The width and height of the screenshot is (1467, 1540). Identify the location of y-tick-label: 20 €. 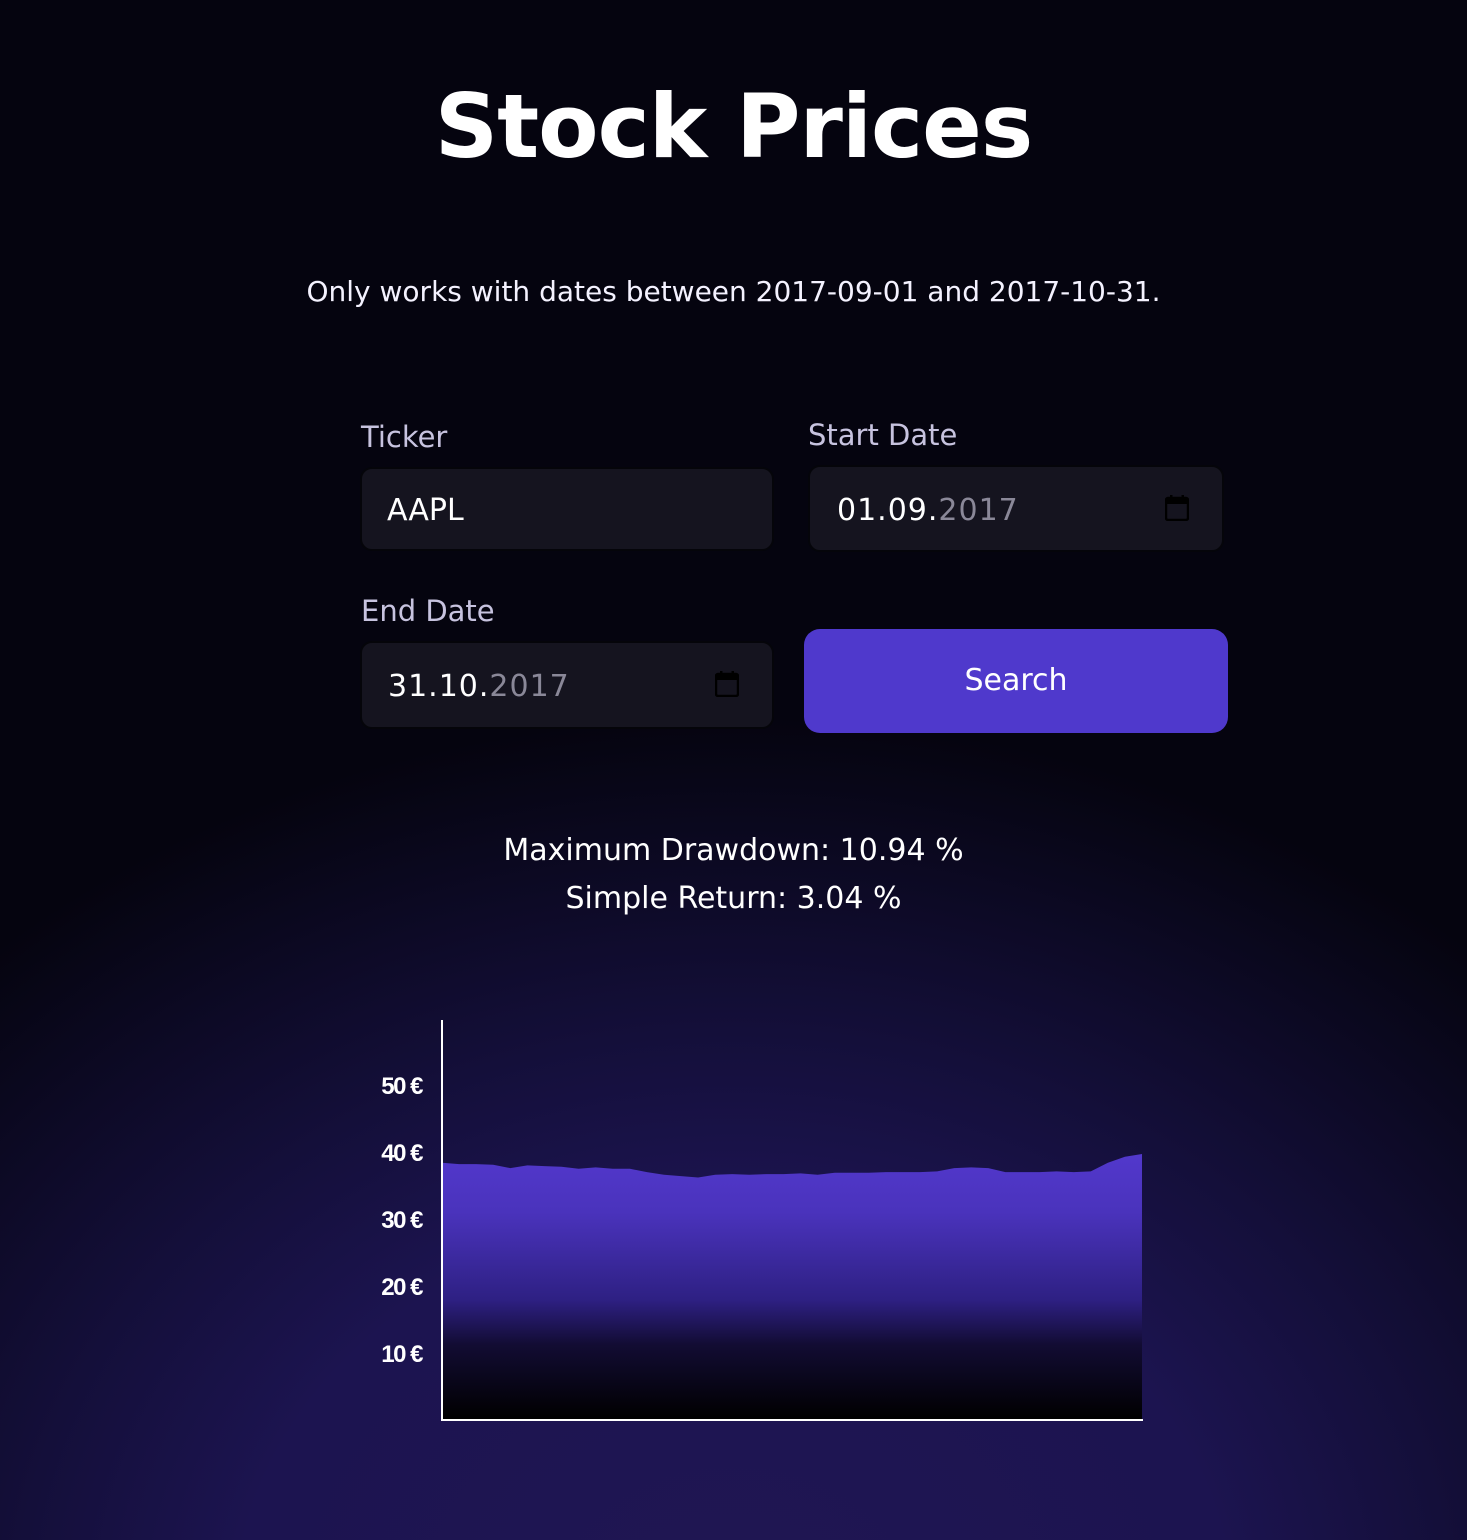
(402, 1287).